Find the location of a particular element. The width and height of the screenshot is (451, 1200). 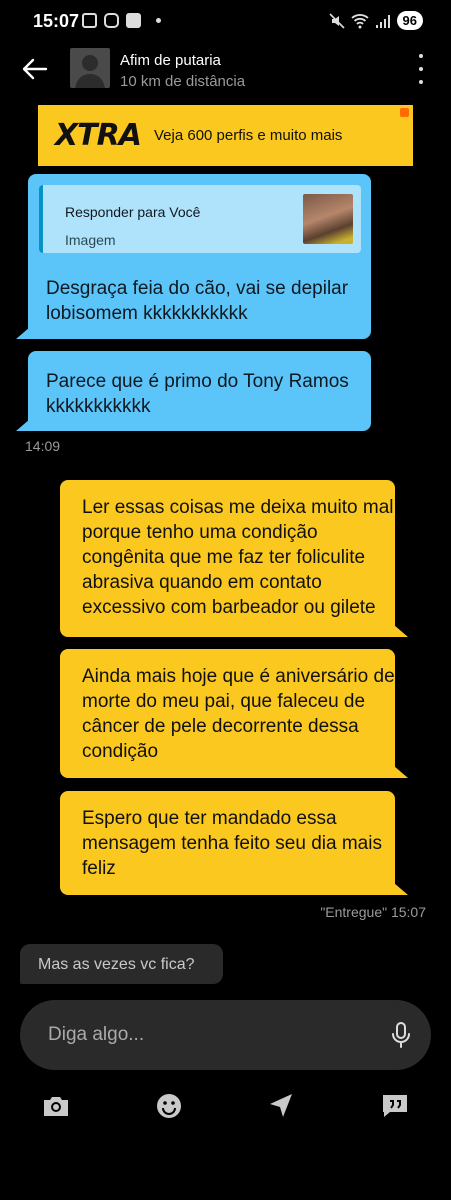

signal-icon is located at coordinates (382, 21).